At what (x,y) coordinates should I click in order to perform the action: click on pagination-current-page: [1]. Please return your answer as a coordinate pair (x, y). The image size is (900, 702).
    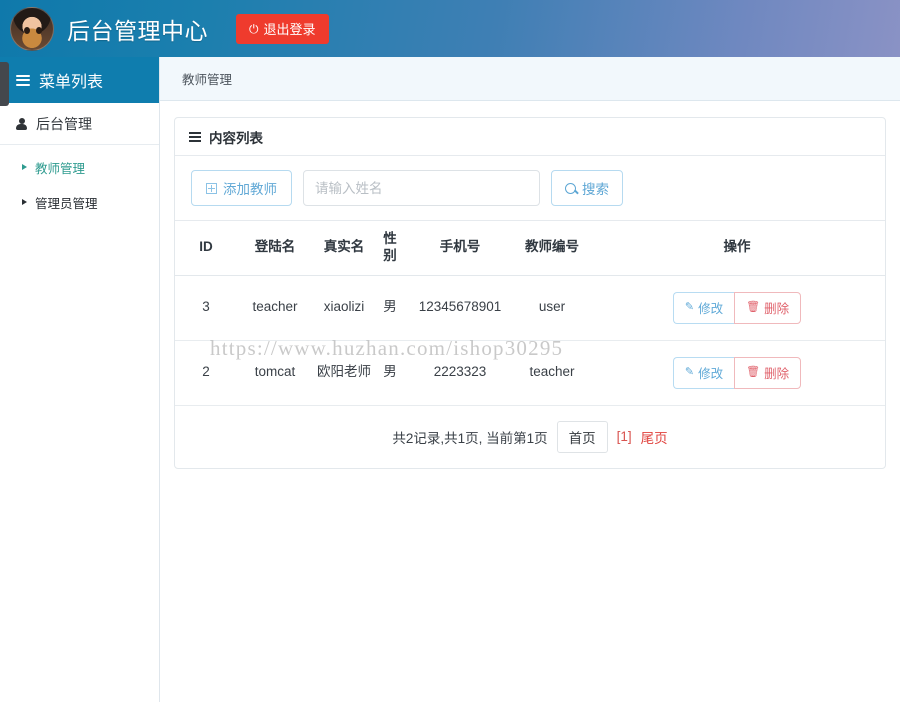
    Looking at the image, I should click on (624, 437).